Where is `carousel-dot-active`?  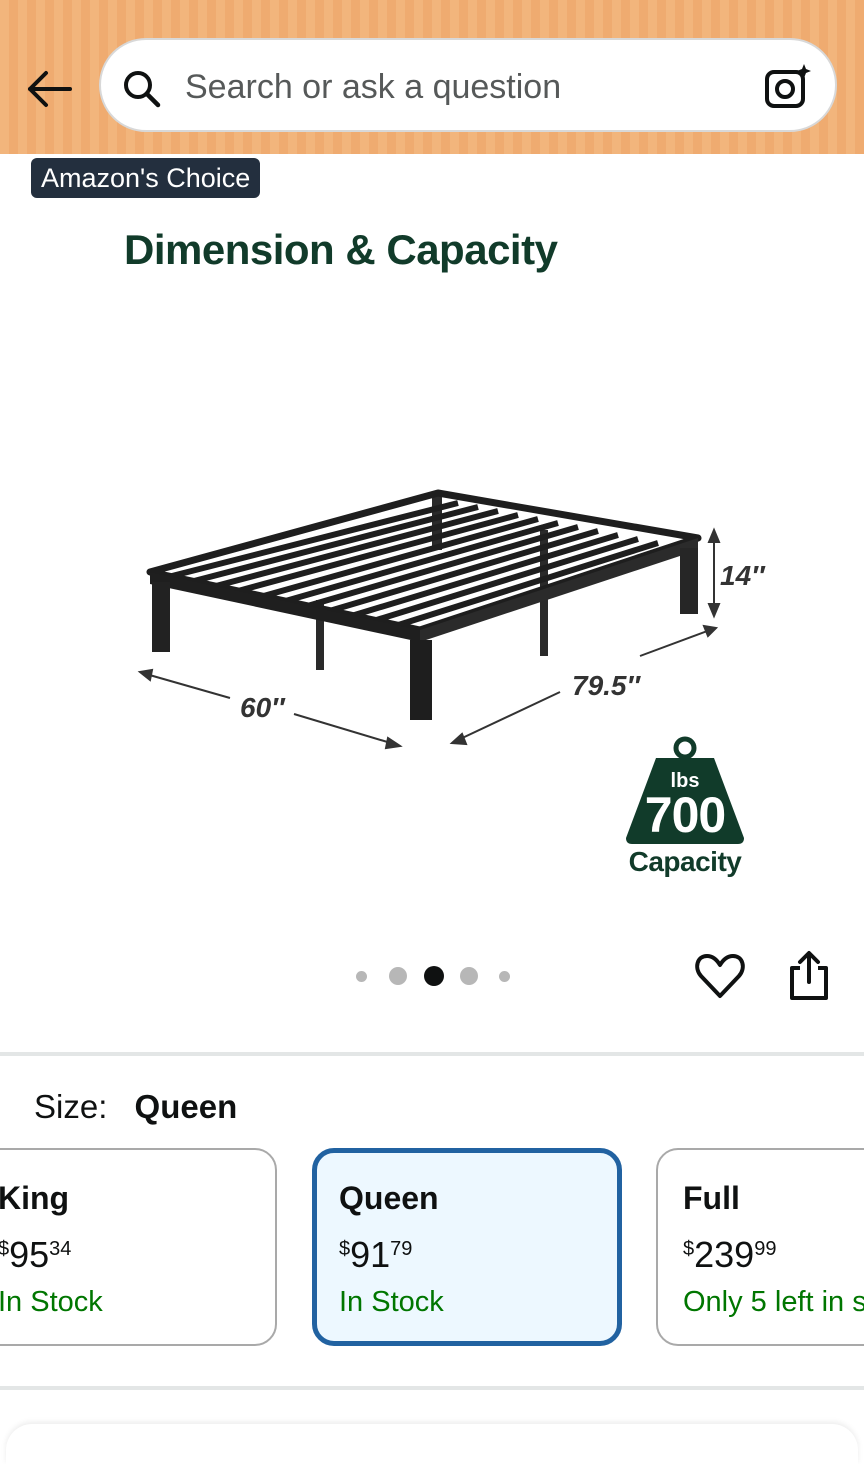
carousel-dot-active is located at coordinates (434, 976).